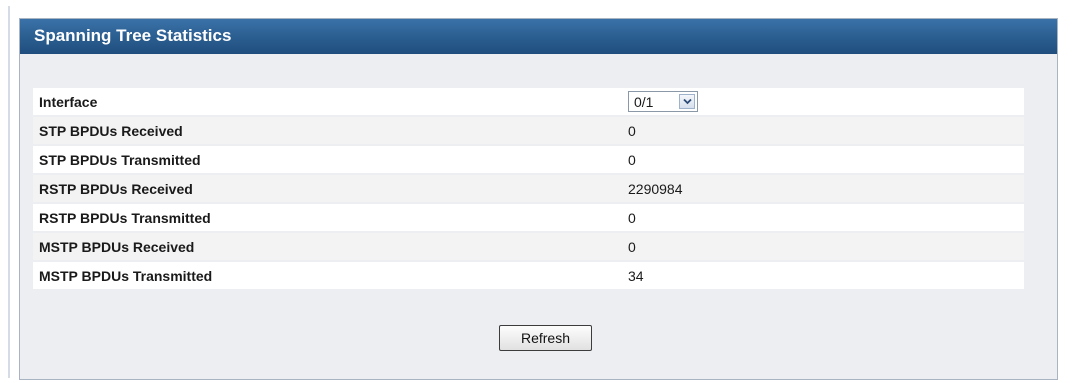 The width and height of the screenshot is (1073, 383). I want to click on stat-label: RSTP BPDUs Transmitted, so click(327, 217).